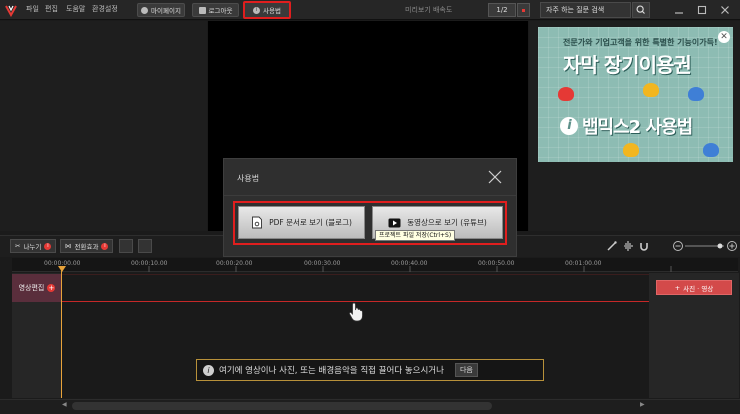 This screenshot has height=414, width=740. What do you see at coordinates (220, 11) in the screenshot?
I see `logout-label: 로그아웃` at bounding box center [220, 11].